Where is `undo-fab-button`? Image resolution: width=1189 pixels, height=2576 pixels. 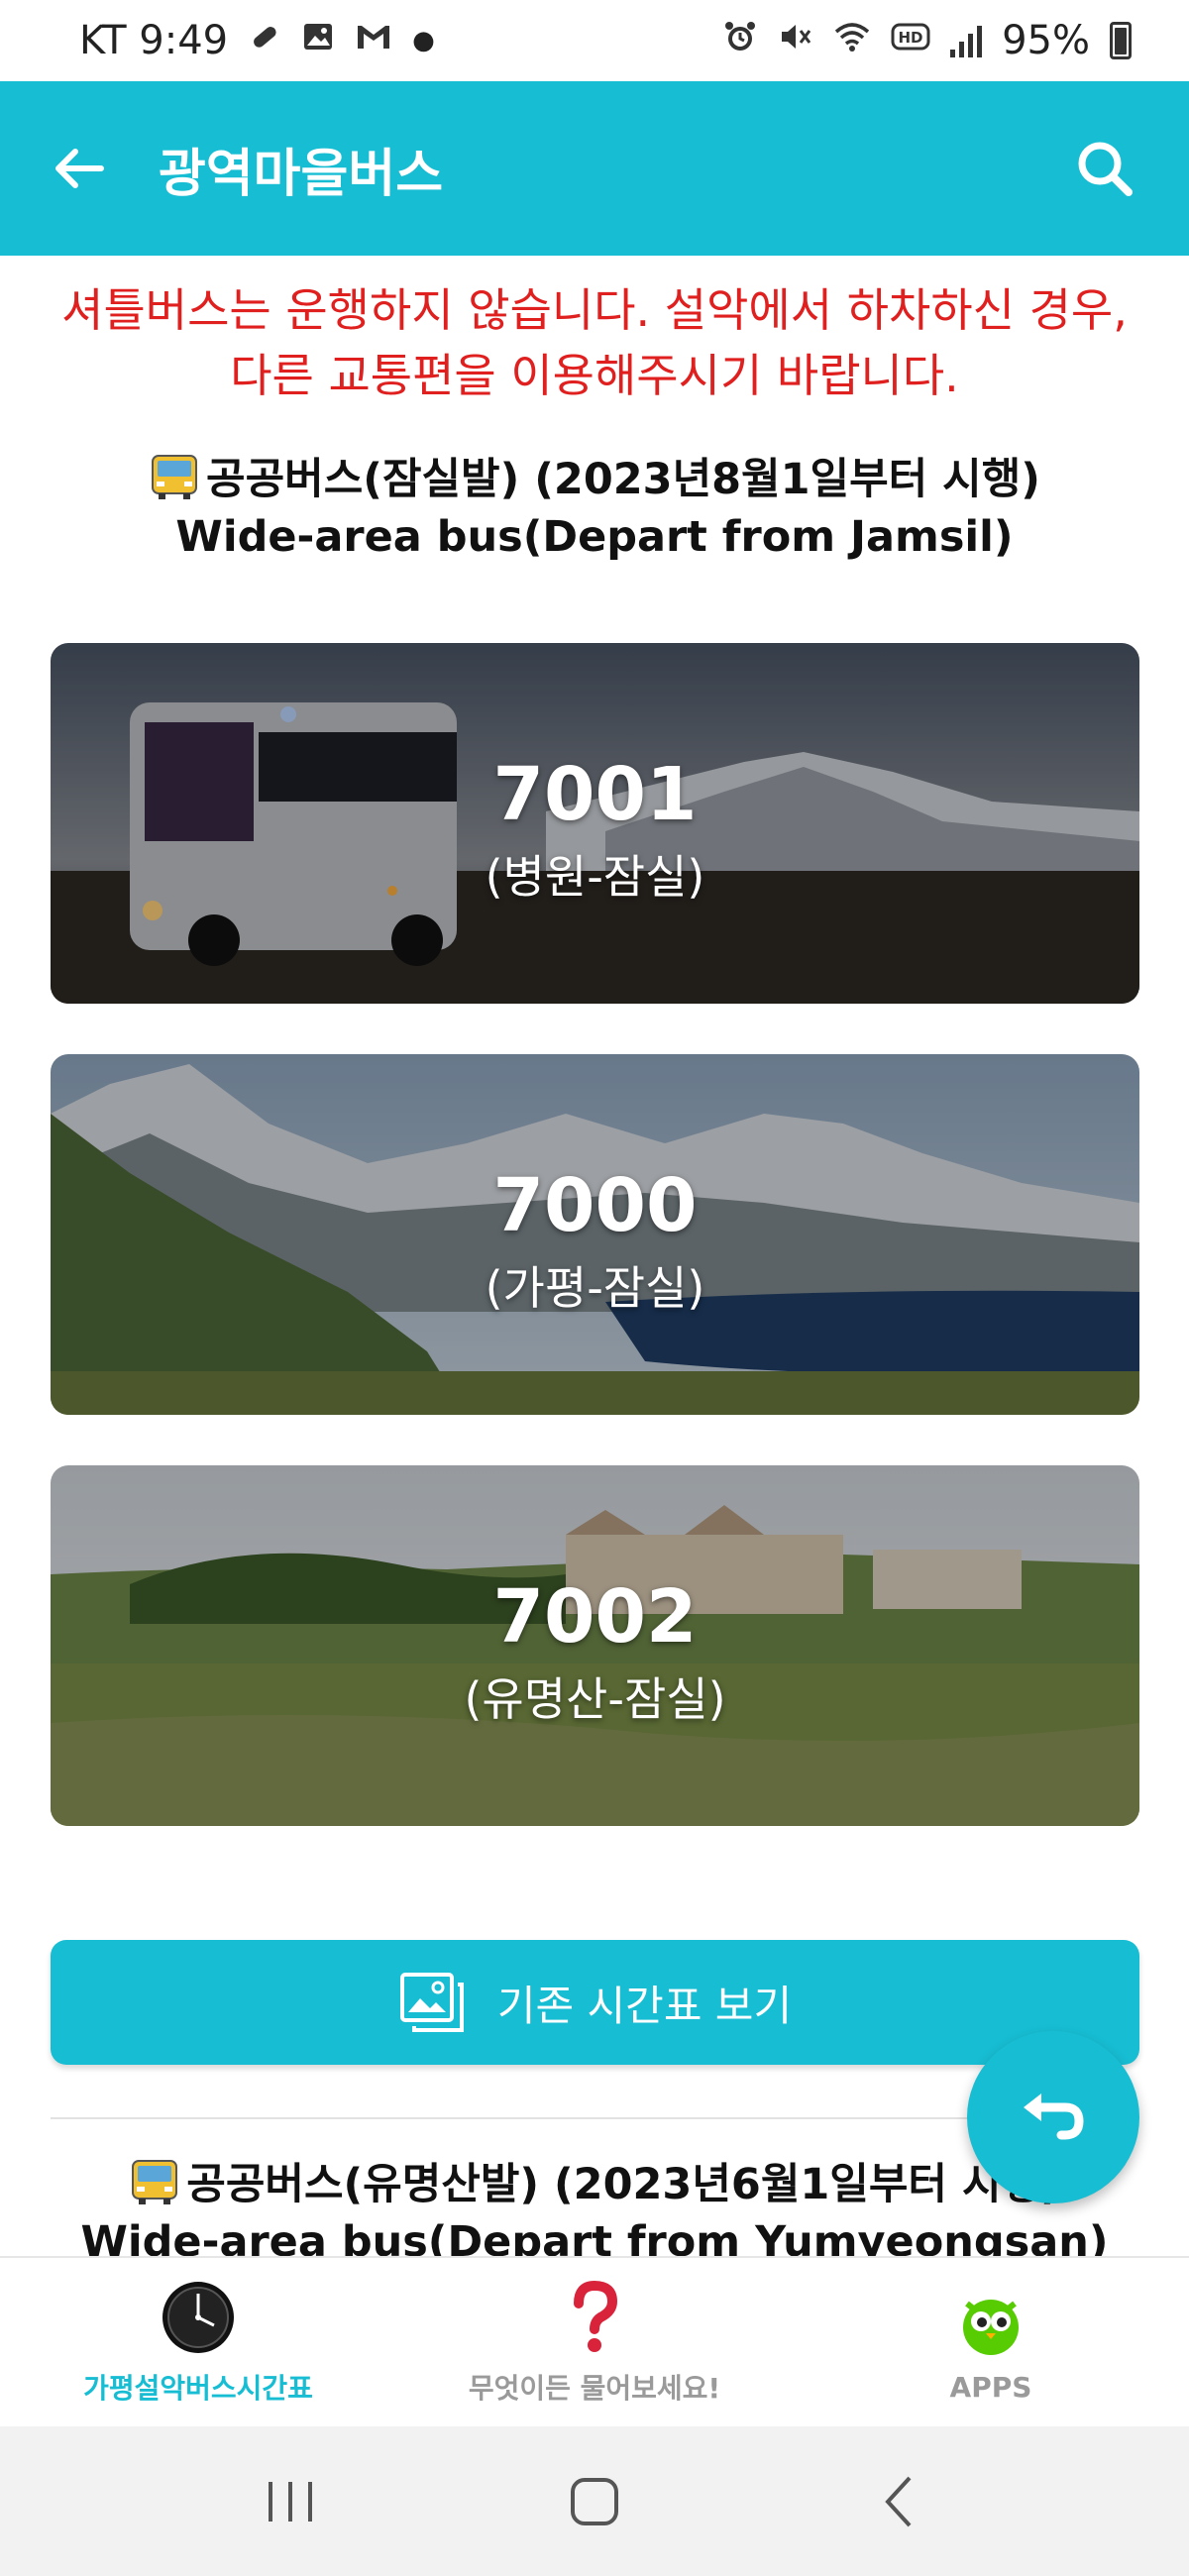
undo-fab-button is located at coordinates (1053, 2117).